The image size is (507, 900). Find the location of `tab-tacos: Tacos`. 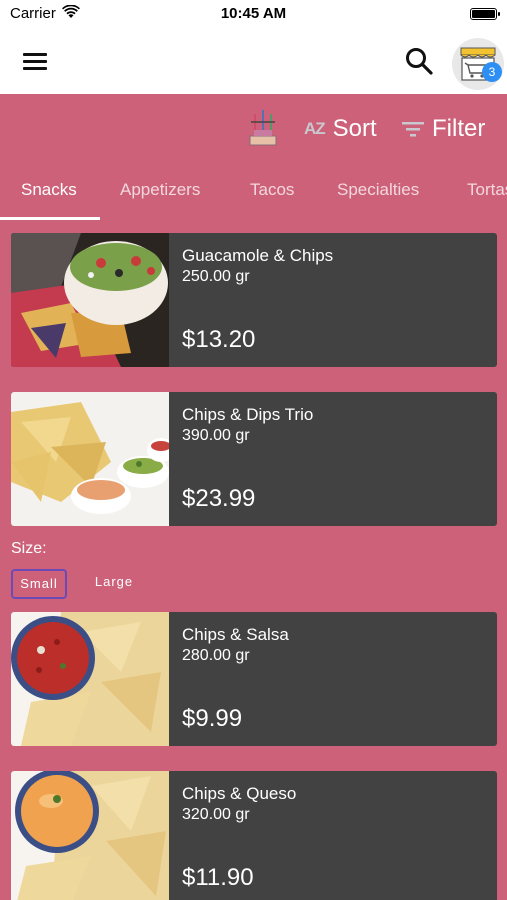

tab-tacos: Tacos is located at coordinates (272, 190).